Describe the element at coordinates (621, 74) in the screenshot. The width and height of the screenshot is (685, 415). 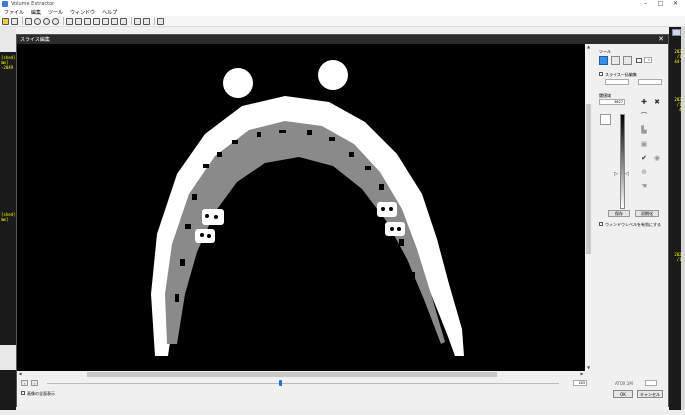
I see `slice-link-label: スライス一括編集` at that location.